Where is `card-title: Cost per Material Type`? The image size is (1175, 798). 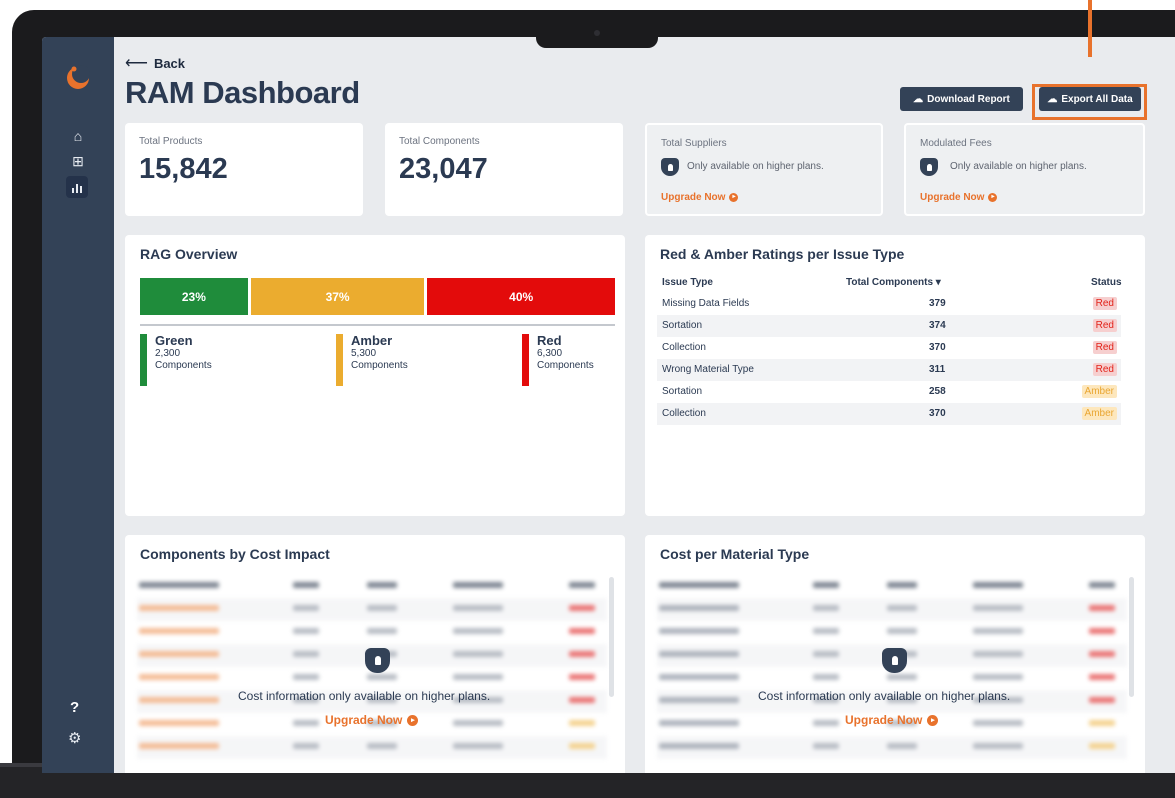 card-title: Cost per Material Type is located at coordinates (735, 554).